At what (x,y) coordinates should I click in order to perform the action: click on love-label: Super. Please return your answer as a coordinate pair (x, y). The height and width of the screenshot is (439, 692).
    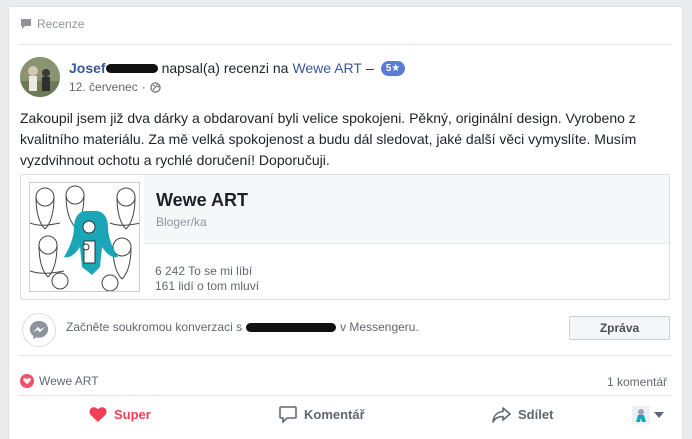
    Looking at the image, I should click on (132, 414).